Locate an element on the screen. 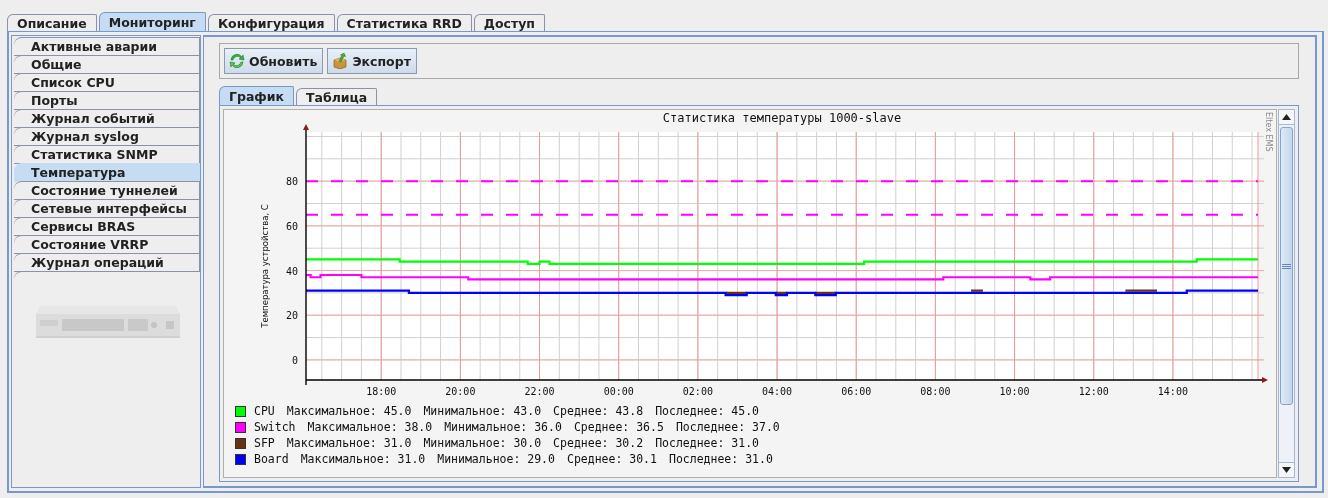 This screenshot has height=498, width=1328. sidebar-item: Состояние VRRP is located at coordinates (107, 244).